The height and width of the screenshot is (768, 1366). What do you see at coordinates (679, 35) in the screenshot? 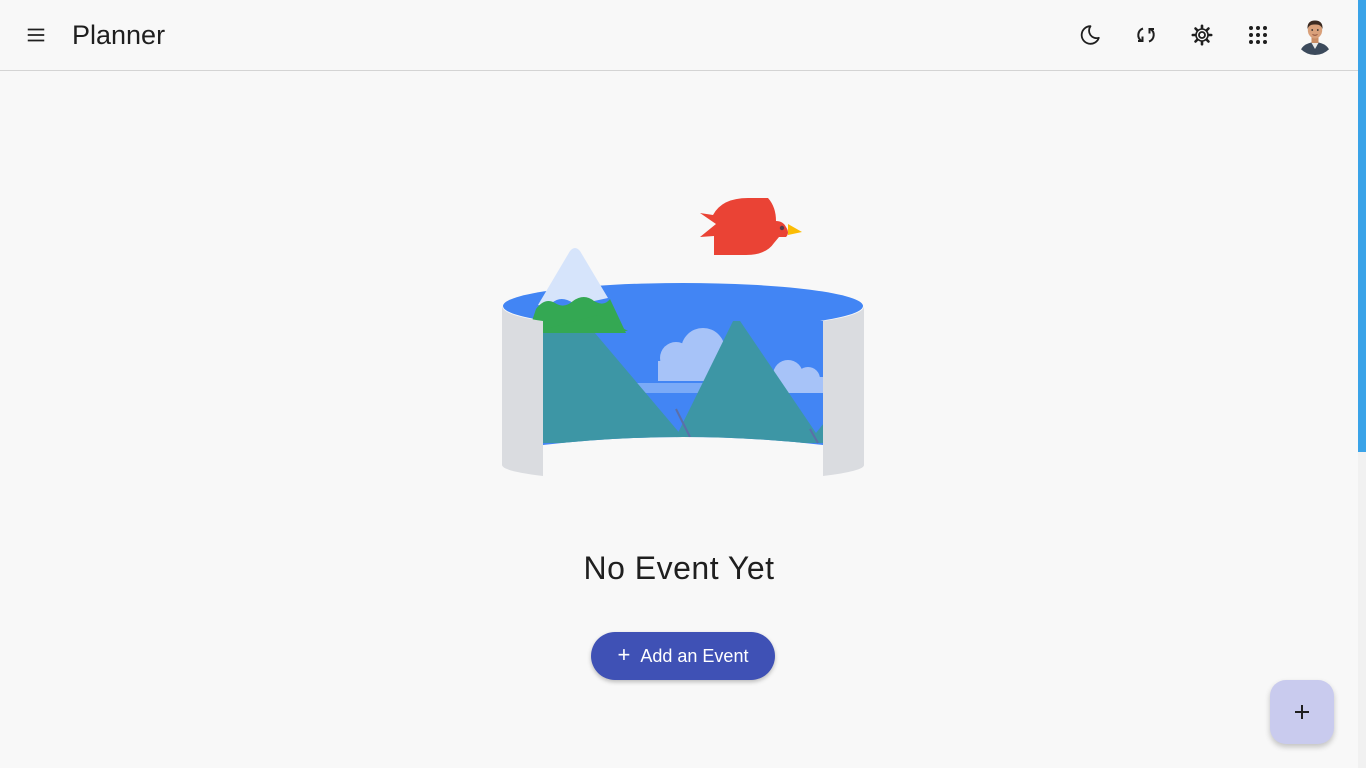
I see `app-header: Planner` at bounding box center [679, 35].